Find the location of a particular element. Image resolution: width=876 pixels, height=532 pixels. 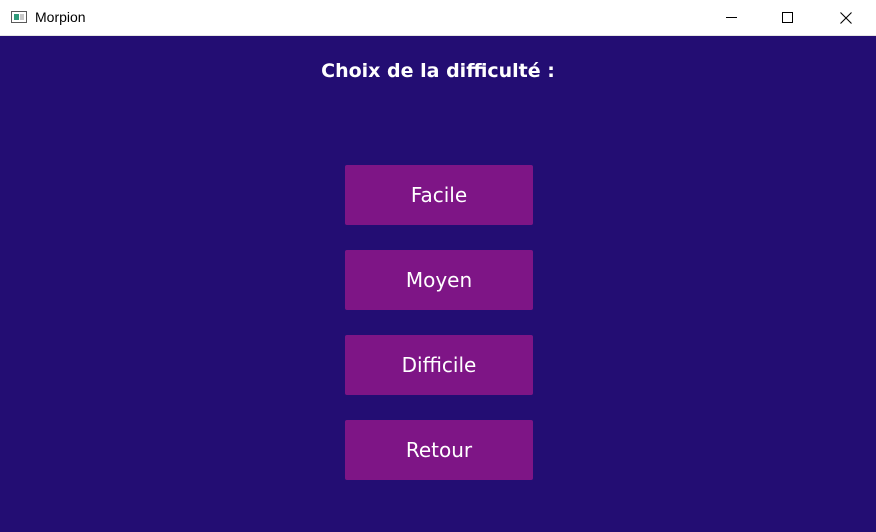

minimize-button is located at coordinates (731, 18).